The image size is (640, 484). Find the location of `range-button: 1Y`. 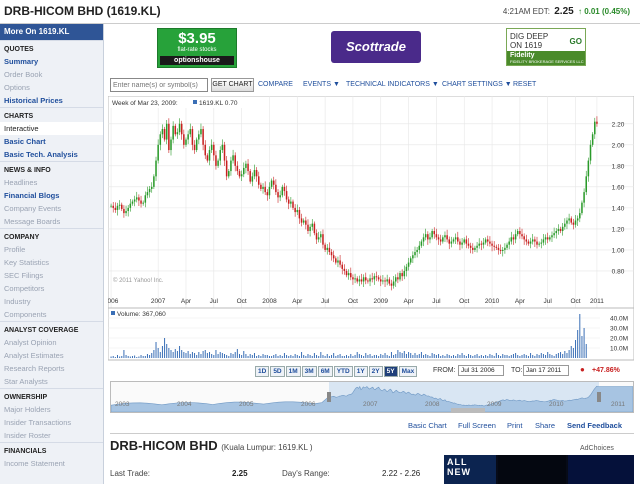

range-button: 1Y is located at coordinates (360, 371).